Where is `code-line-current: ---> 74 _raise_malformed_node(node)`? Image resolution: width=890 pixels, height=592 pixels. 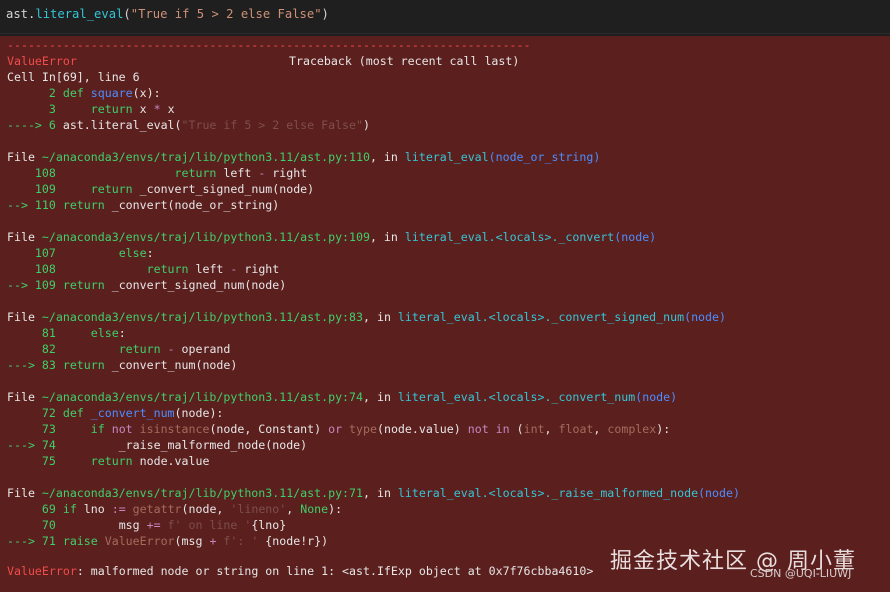 code-line-current: ---> 74 _raise_malformed_node(node) is located at coordinates (157, 445).